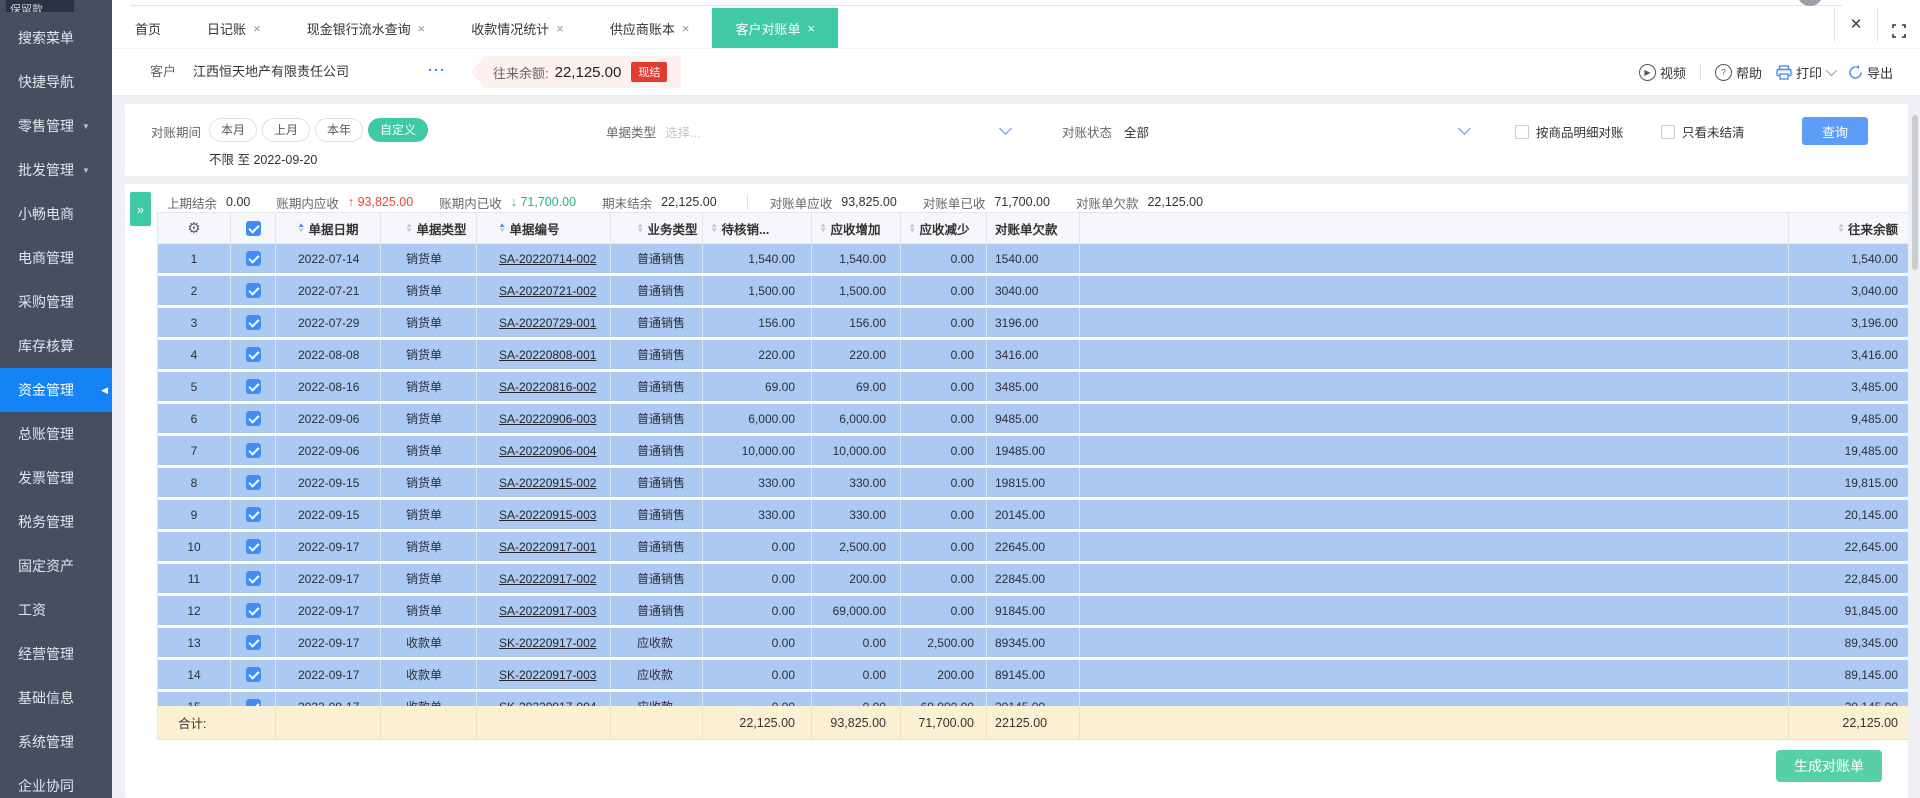 The image size is (1920, 798). What do you see at coordinates (56, 82) in the screenshot?
I see `sidebar-item-快捷导航: 快捷导航` at bounding box center [56, 82].